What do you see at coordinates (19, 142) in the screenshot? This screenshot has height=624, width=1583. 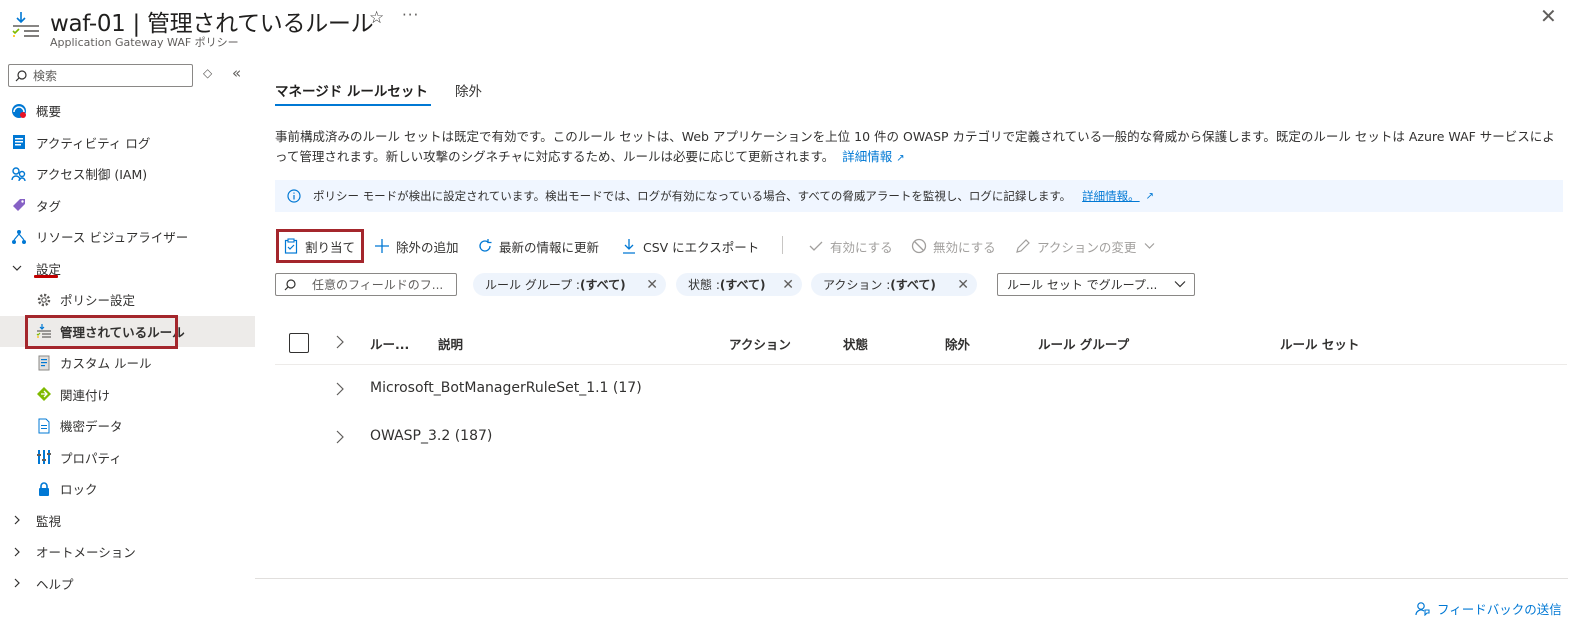 I see `activity-log-icon` at bounding box center [19, 142].